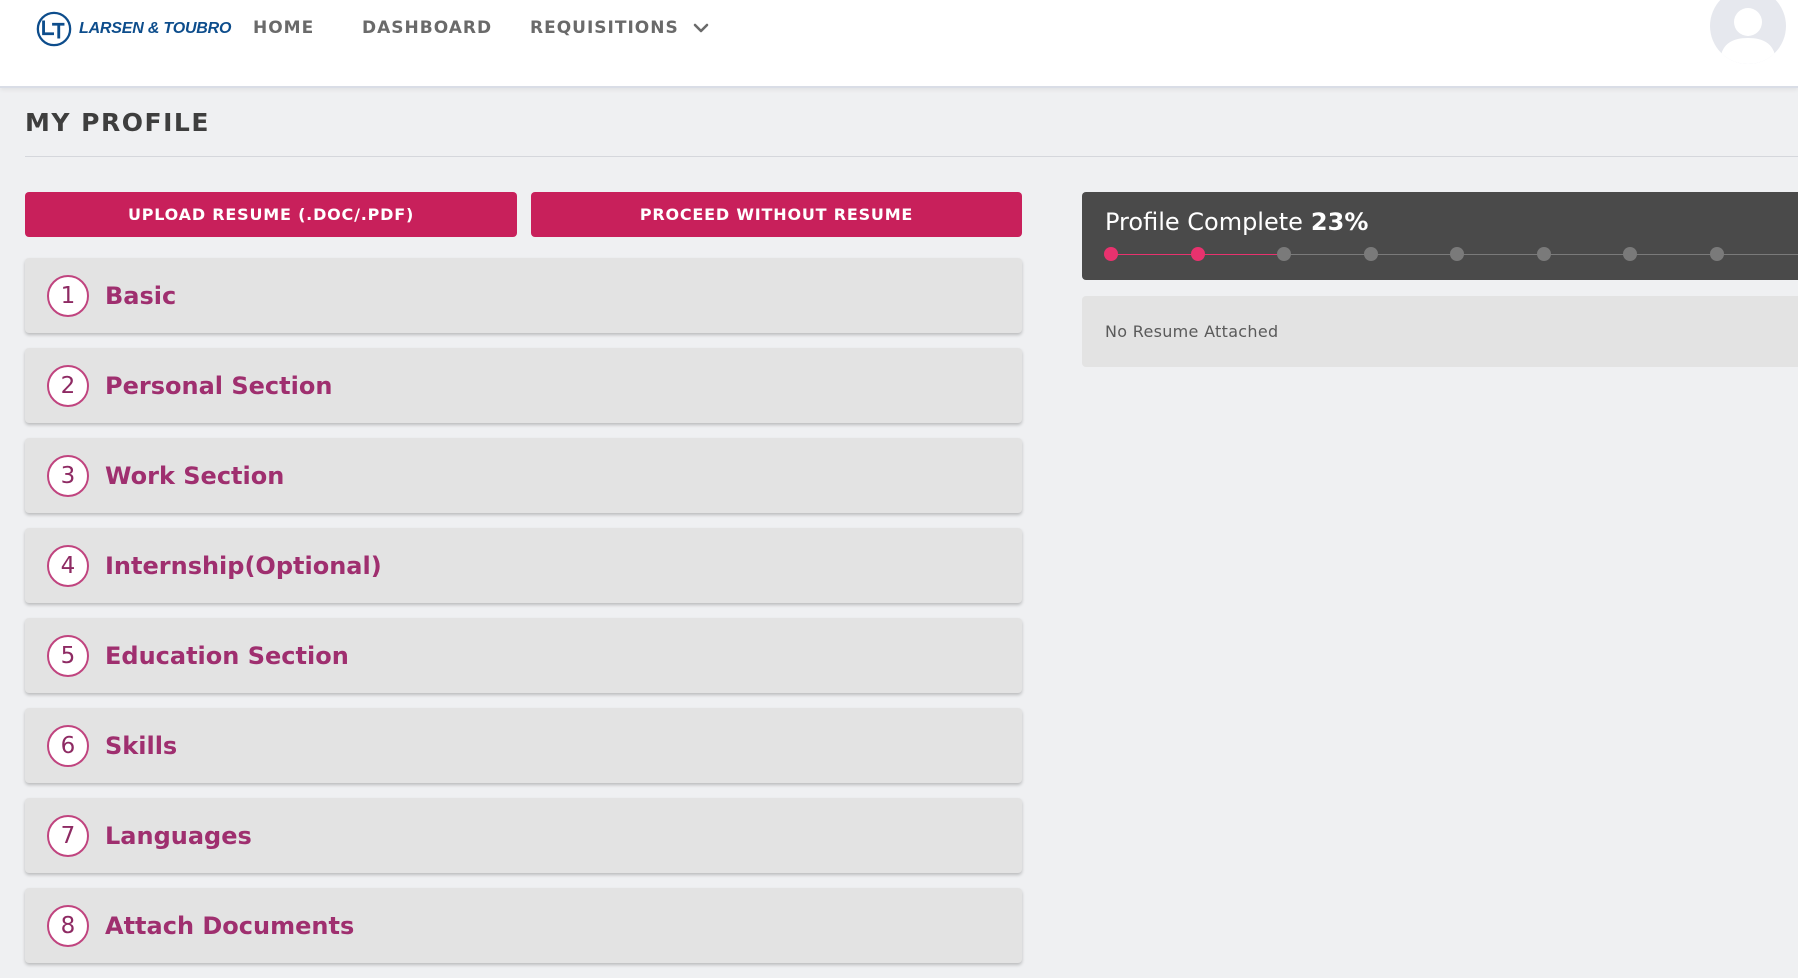 The height and width of the screenshot is (978, 1798). I want to click on resume-status-card: No Resume Attached, so click(1440, 331).